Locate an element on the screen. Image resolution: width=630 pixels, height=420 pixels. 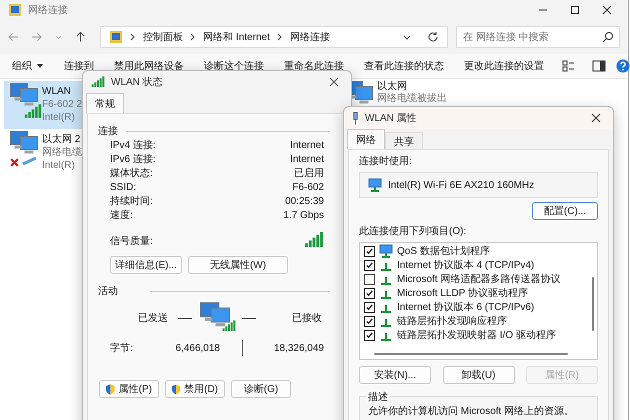
list-item: QoS 数据包计划程序 is located at coordinates (478, 251).